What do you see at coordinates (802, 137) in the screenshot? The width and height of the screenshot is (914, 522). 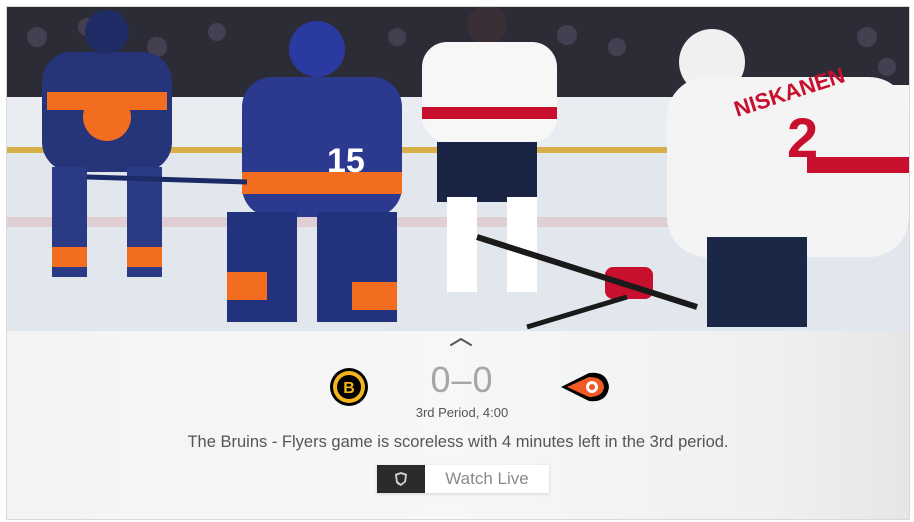 I see `svg-text: 2` at bounding box center [802, 137].